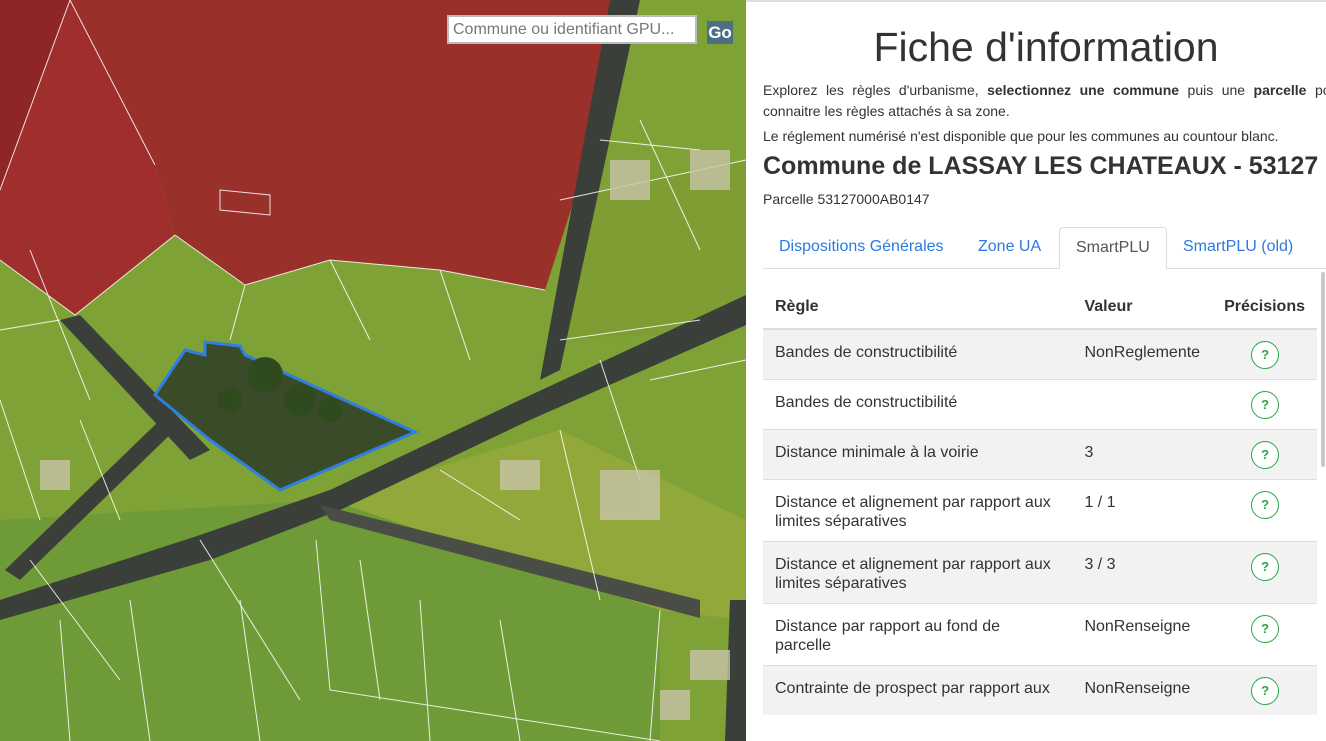 This screenshot has width=1326, height=741. Describe the element at coordinates (1142, 454) in the screenshot. I see `cell-valeur: 3` at that location.